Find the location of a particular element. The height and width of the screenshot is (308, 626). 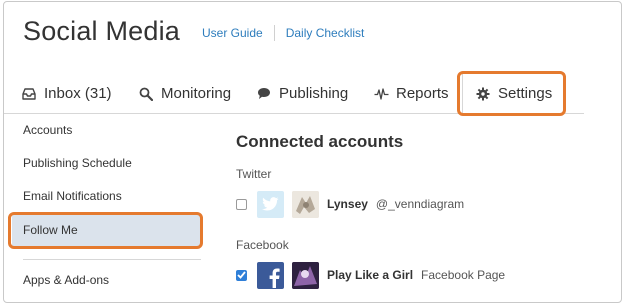

tab-reports: Reports is located at coordinates (411, 93).